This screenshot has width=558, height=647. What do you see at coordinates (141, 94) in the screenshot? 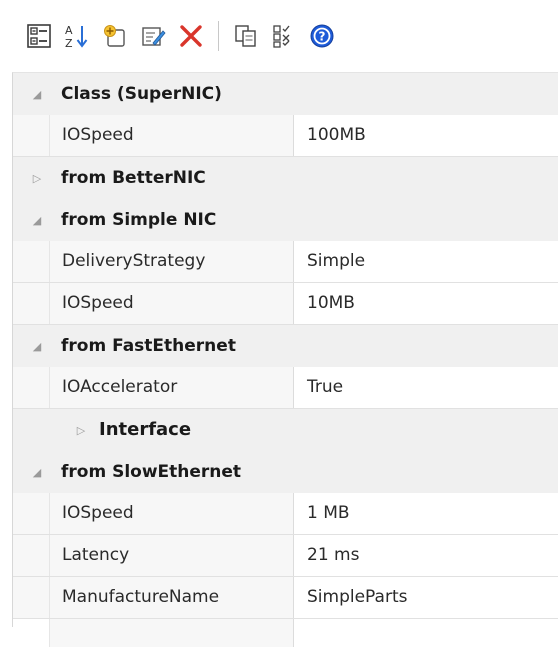
I see `category-label: Class (SuperNIC)` at bounding box center [141, 94].